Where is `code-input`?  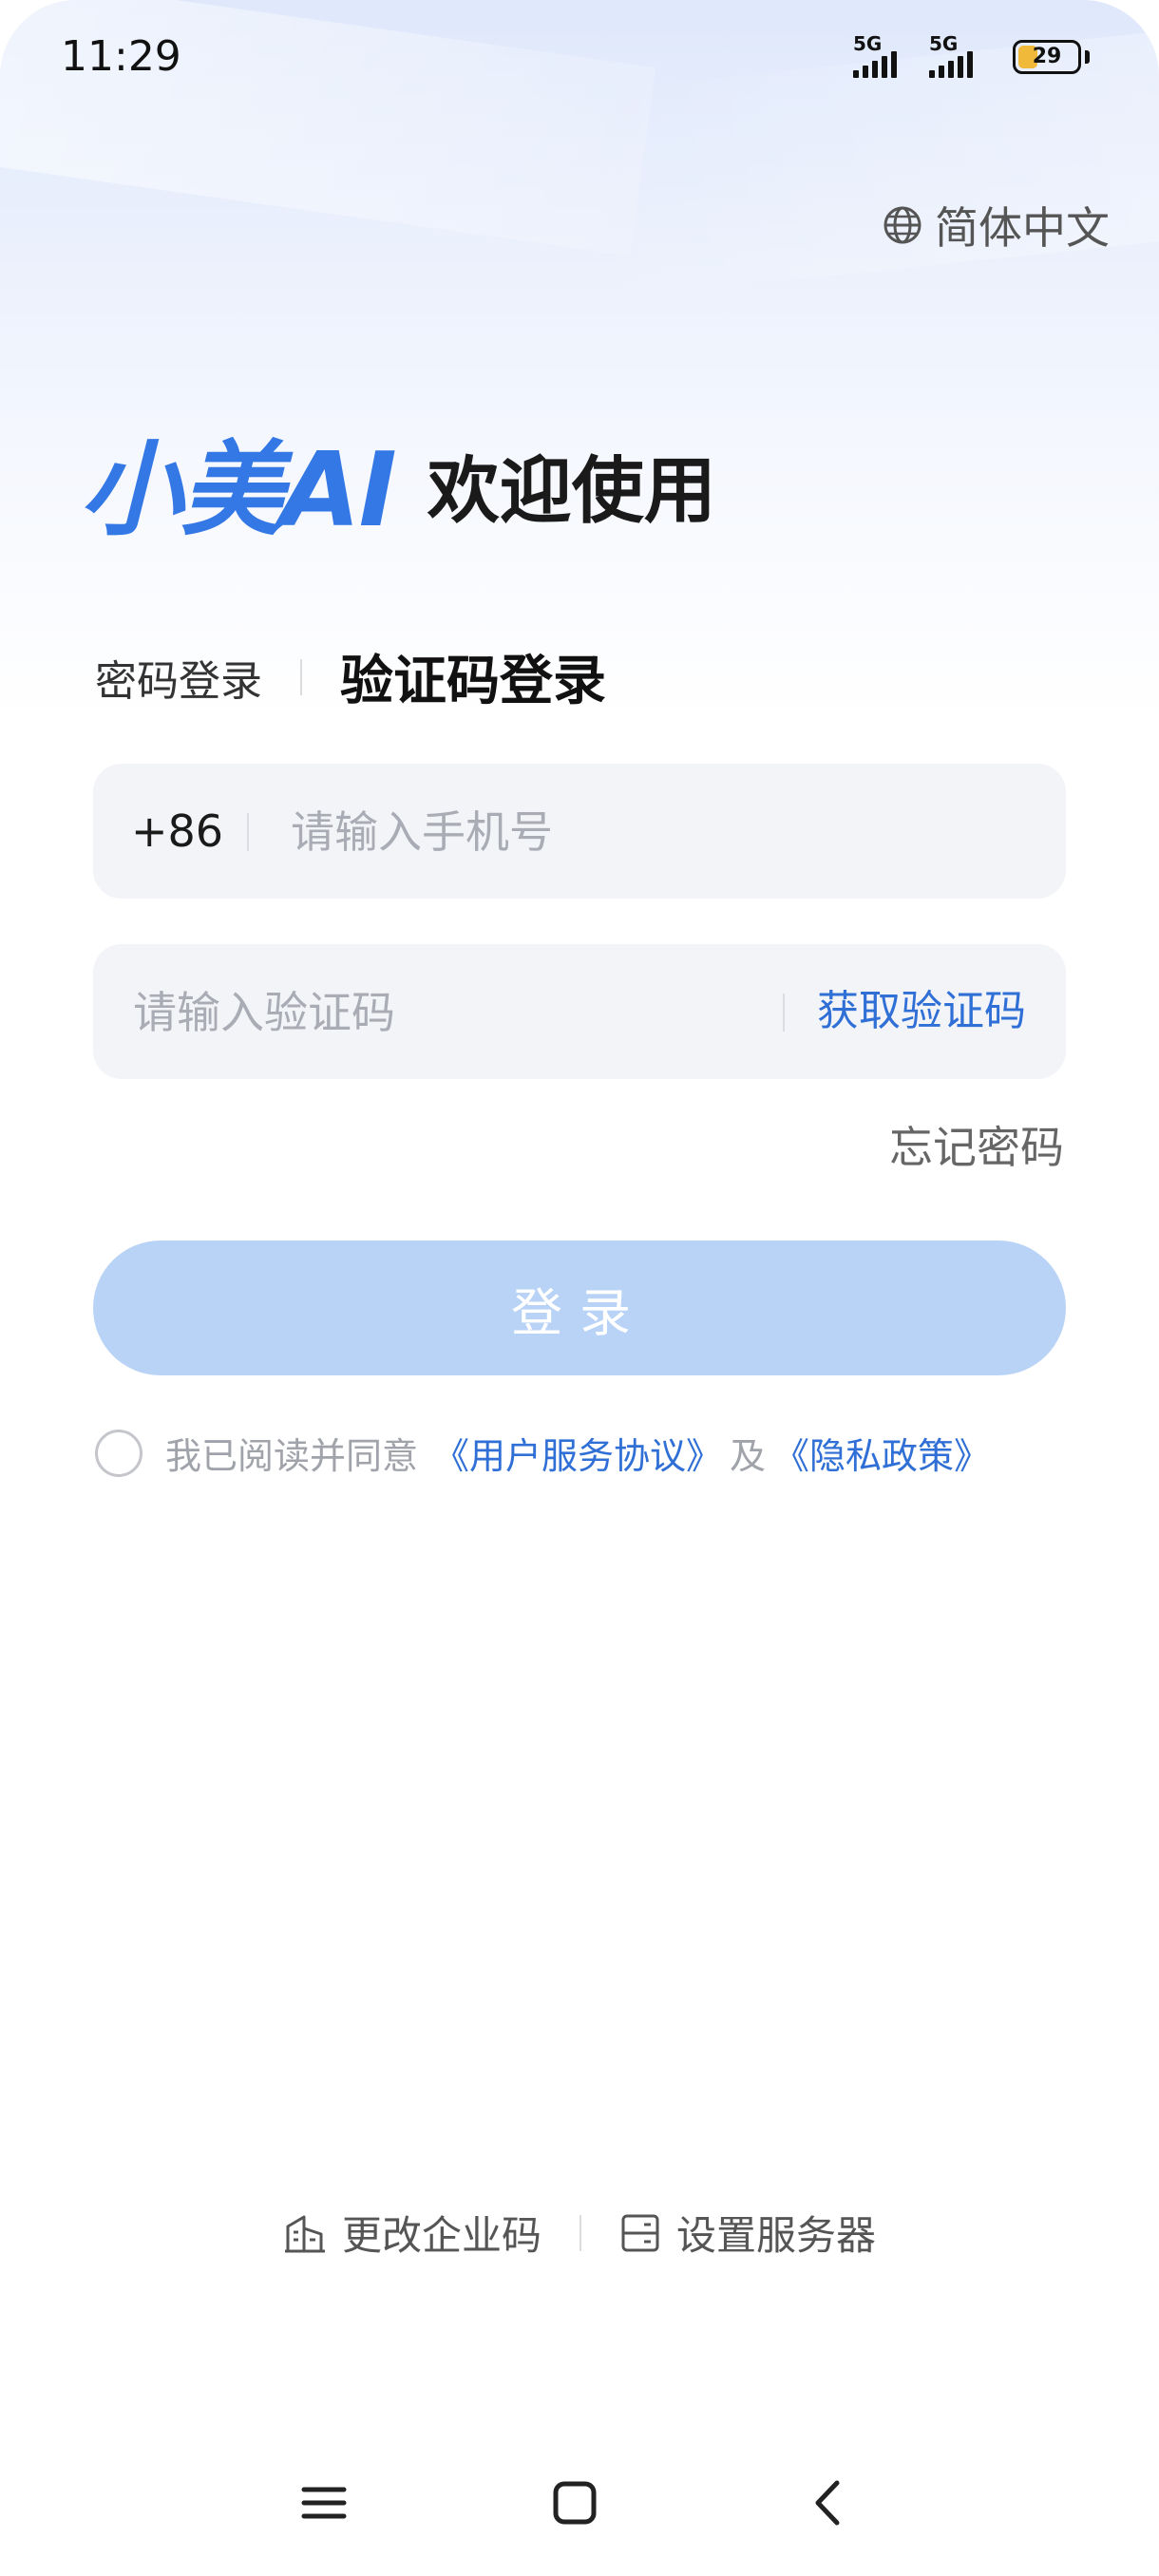 code-input is located at coordinates (456, 1012).